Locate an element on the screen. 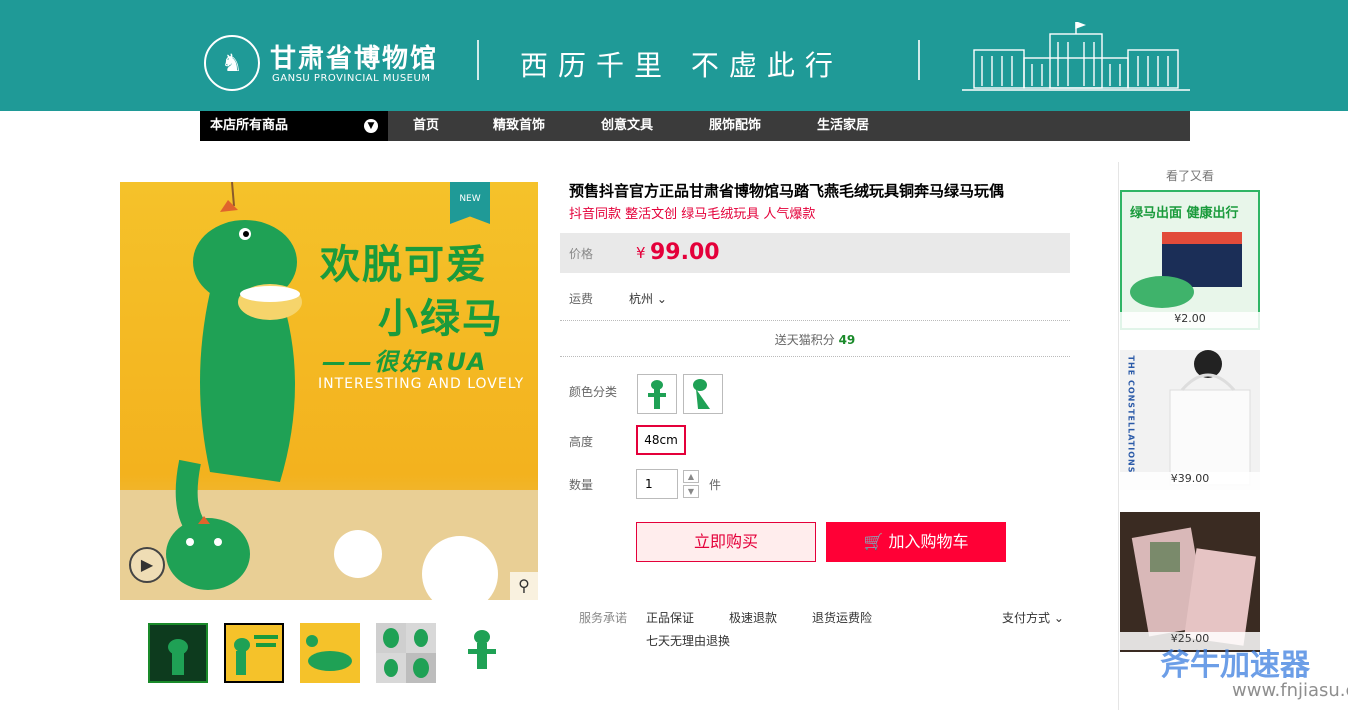  postcard-image is located at coordinates (1193, 586).